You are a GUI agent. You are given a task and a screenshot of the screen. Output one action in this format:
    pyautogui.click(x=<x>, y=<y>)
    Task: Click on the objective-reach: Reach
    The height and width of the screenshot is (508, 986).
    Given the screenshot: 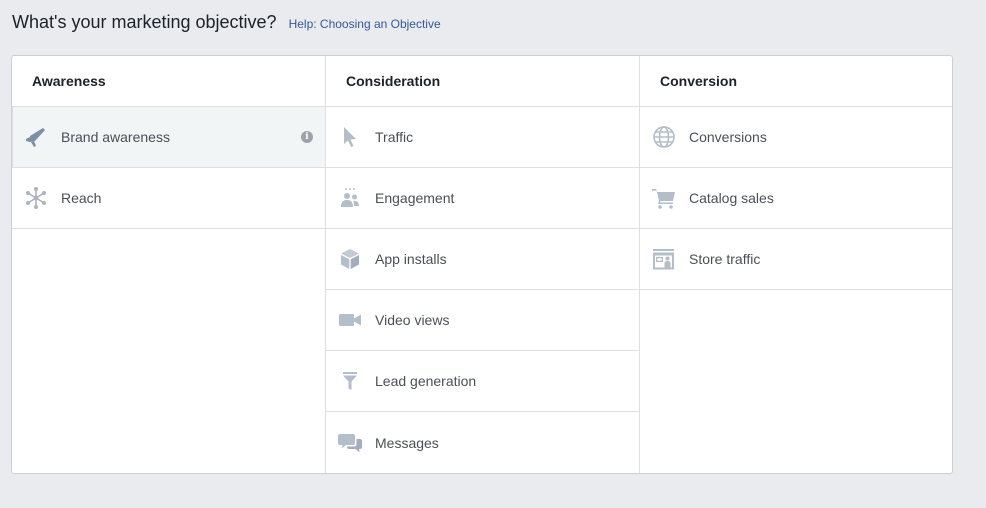 What is the action you would take?
    pyautogui.click(x=168, y=198)
    